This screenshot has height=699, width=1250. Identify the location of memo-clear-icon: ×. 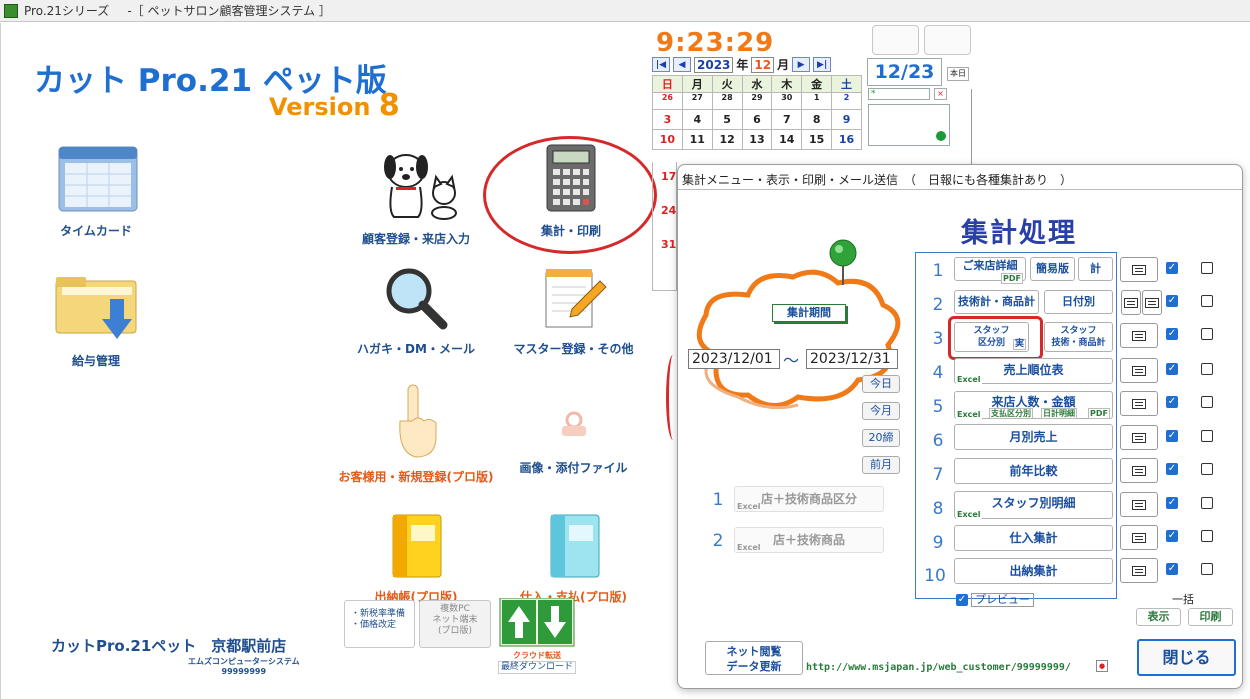
(940, 94).